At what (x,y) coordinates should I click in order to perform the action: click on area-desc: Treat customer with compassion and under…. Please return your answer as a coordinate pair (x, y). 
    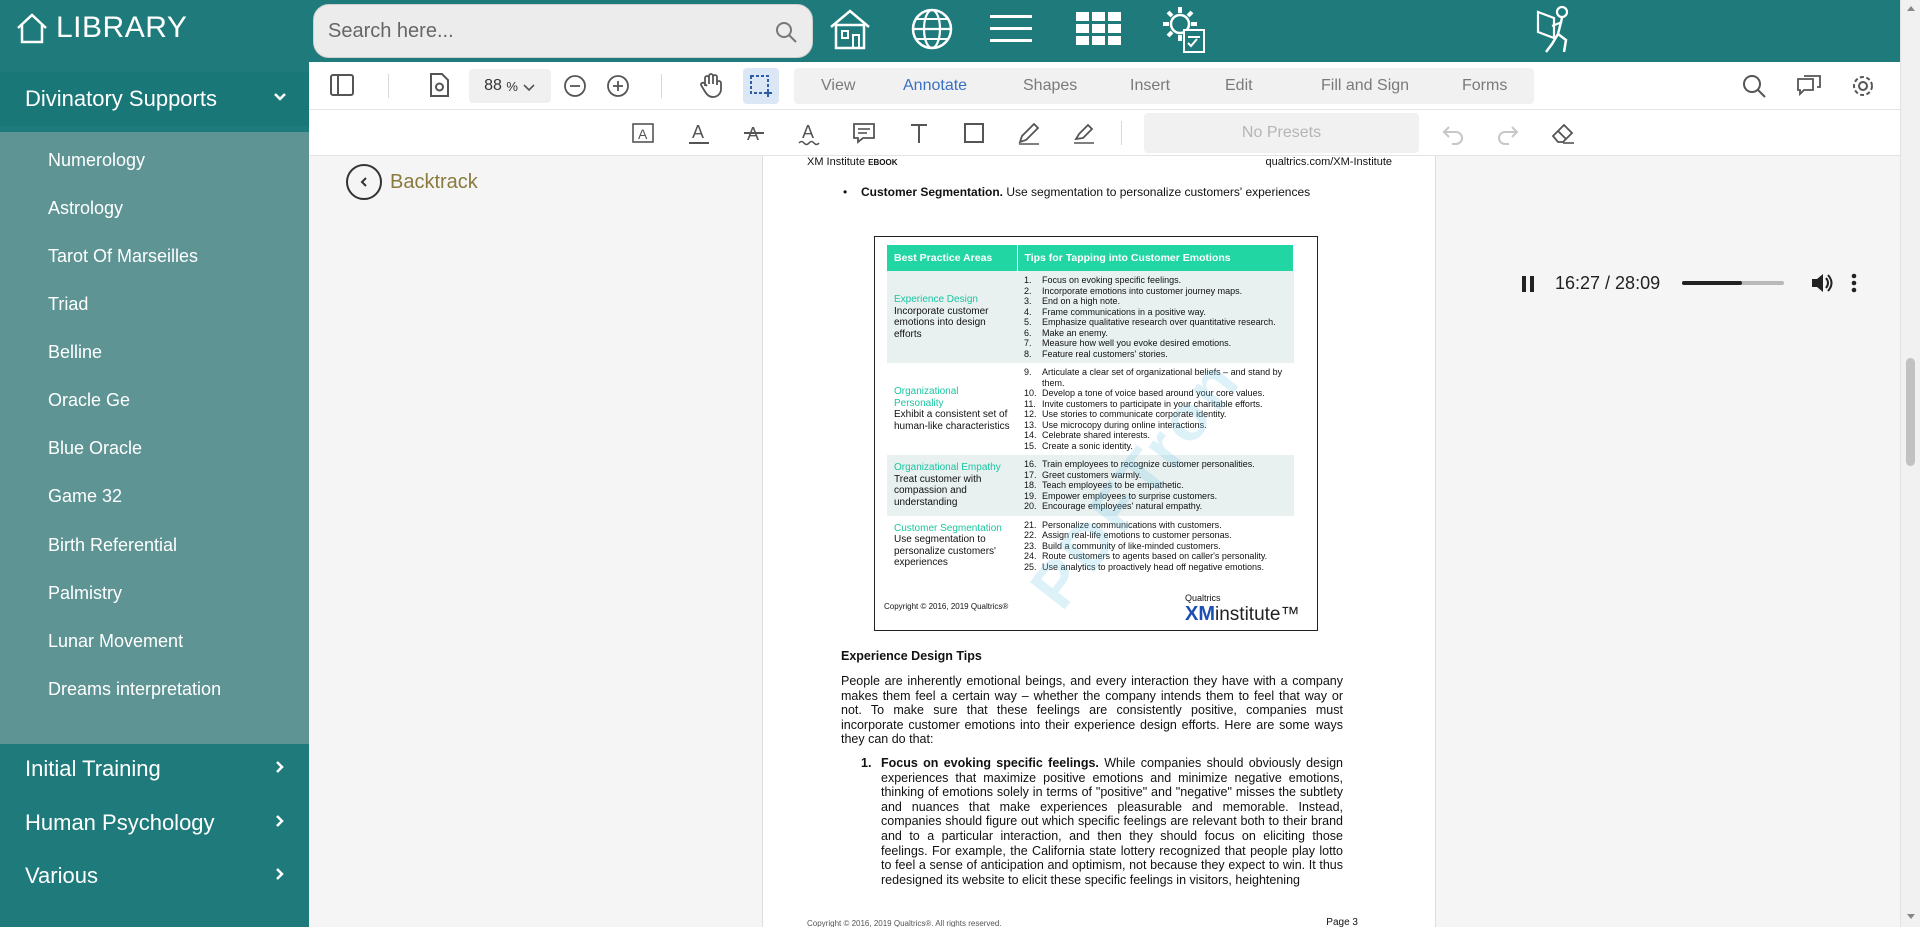
    Looking at the image, I should click on (938, 490).